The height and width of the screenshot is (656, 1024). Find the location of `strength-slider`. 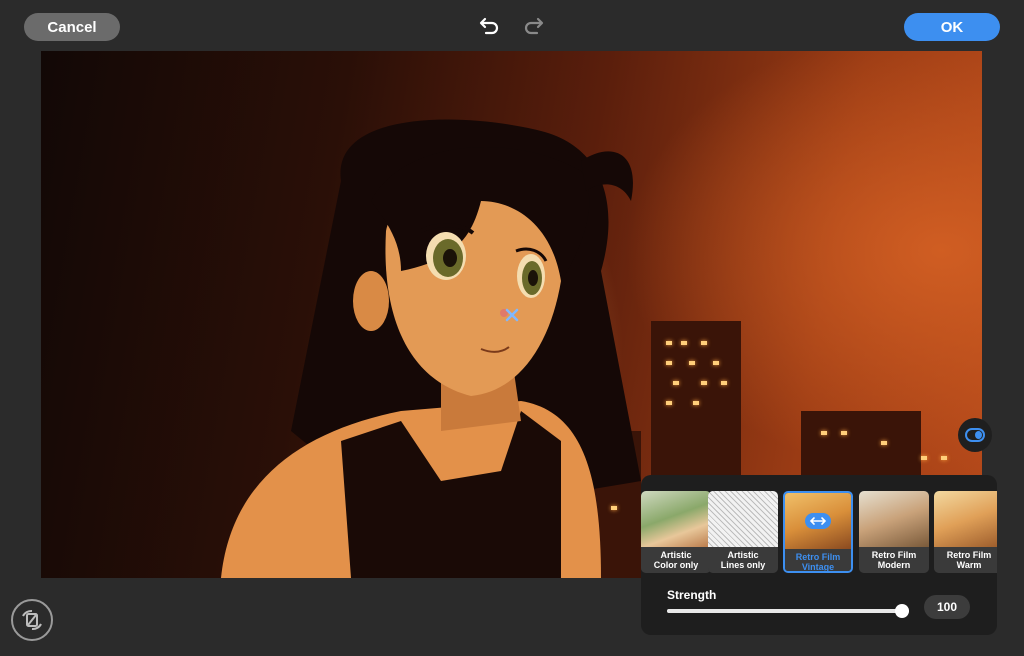

strength-slider is located at coordinates (788, 611).